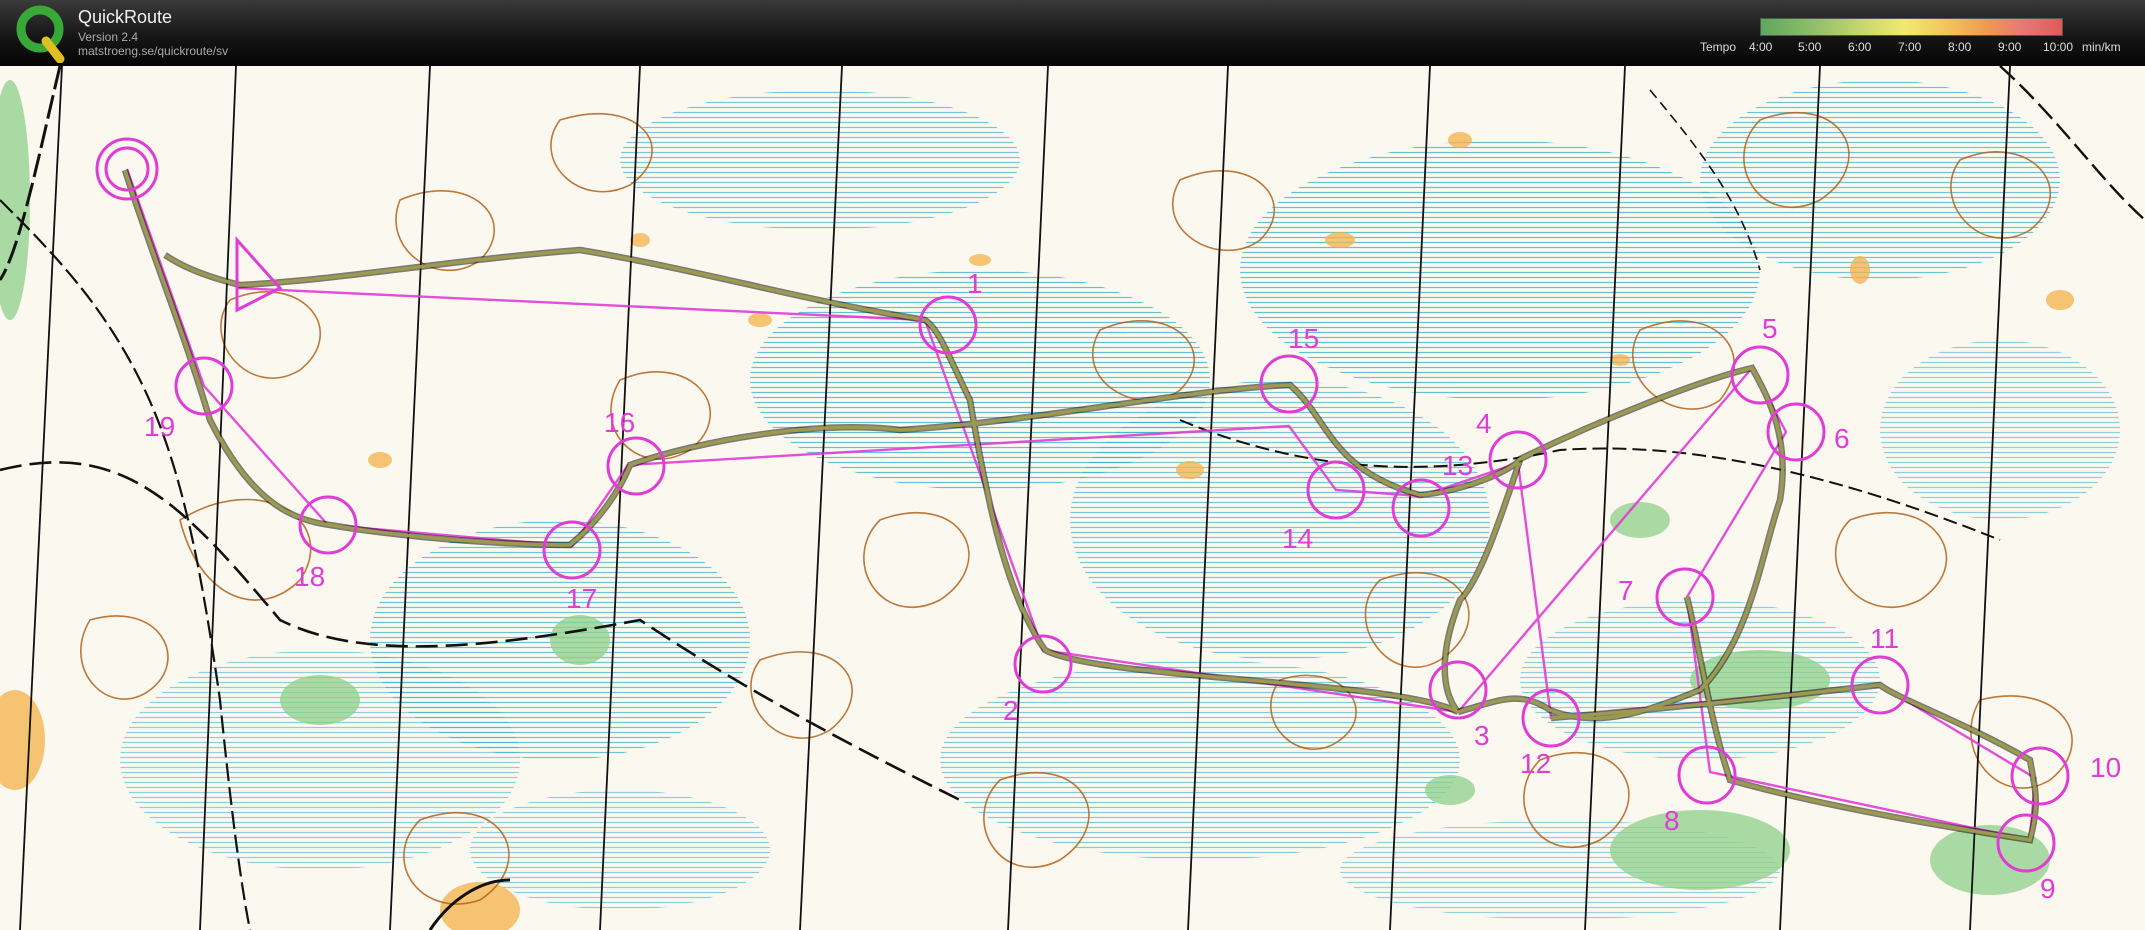  Describe the element at coordinates (1884, 638) in the screenshot. I see `control-number: 11` at that location.